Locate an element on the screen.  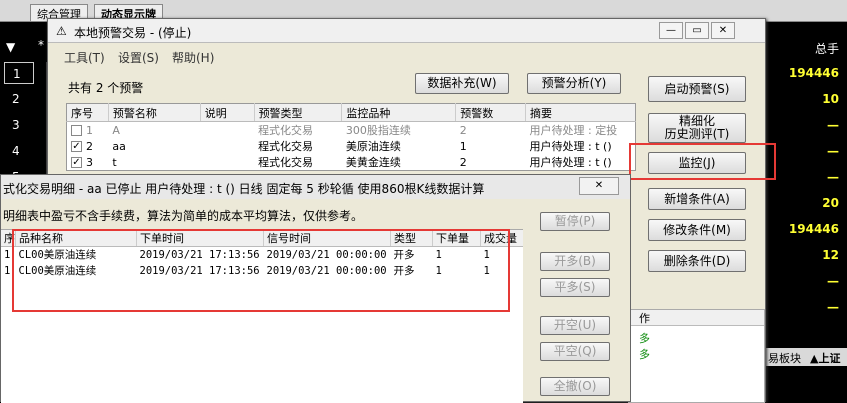
symbol-cell: 美黄金连续 is located at coordinates (373, 162).